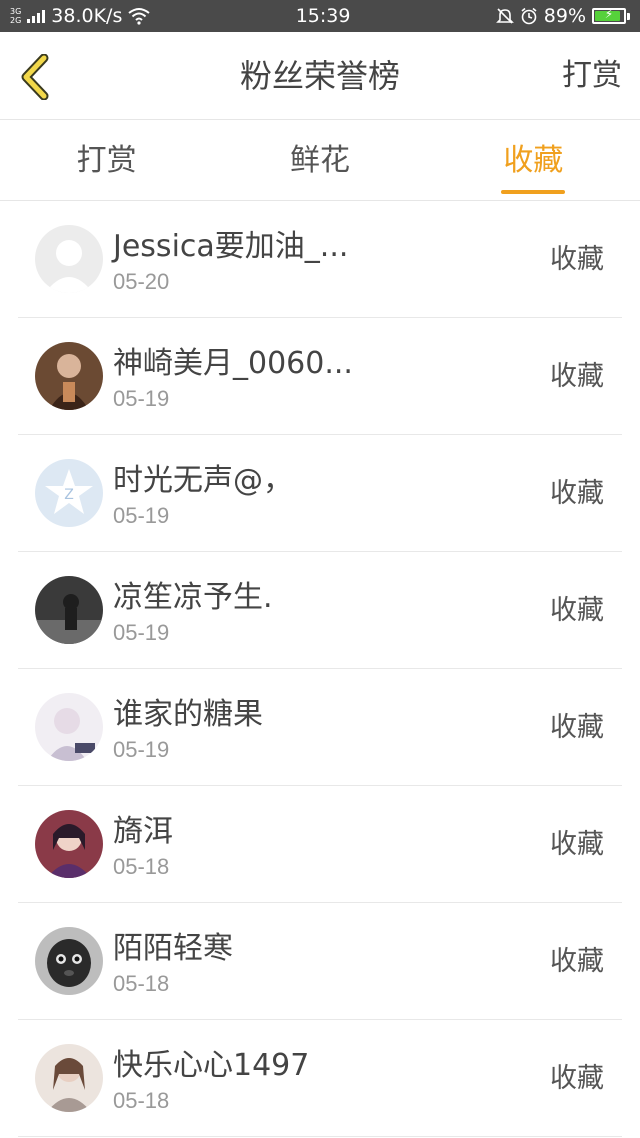  What do you see at coordinates (143, 831) in the screenshot?
I see `fan-name: 旖洱` at bounding box center [143, 831].